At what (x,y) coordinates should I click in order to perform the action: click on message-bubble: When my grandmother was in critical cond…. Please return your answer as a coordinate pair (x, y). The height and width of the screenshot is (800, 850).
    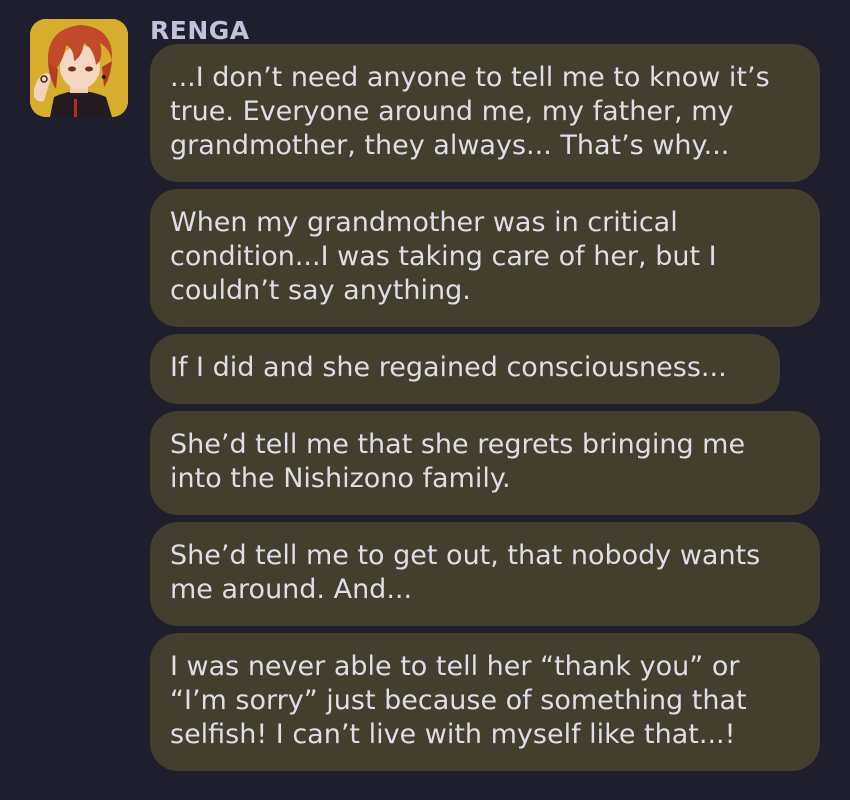
    Looking at the image, I should click on (485, 258).